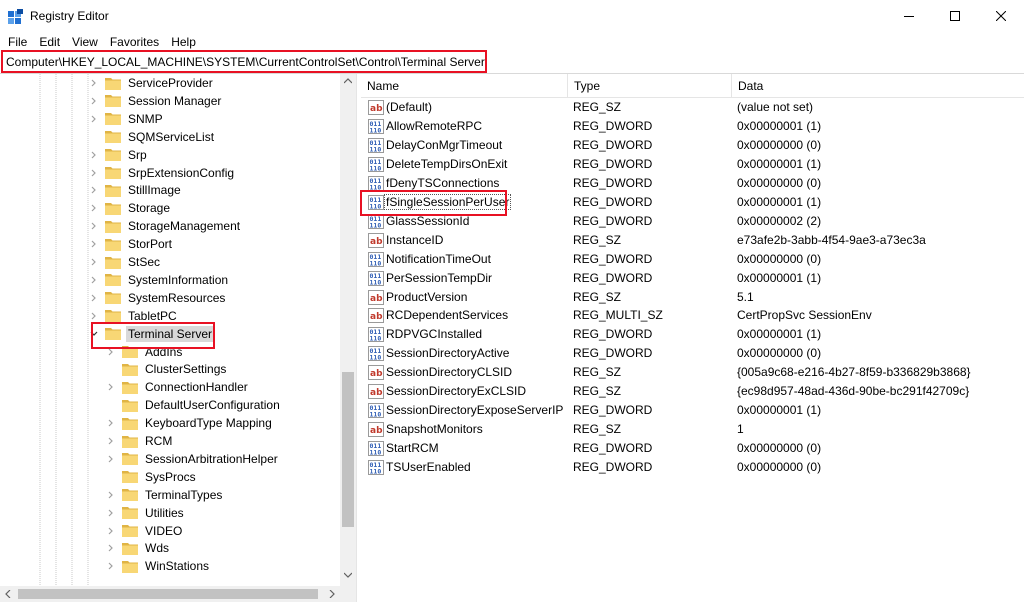 This screenshot has height=602, width=1024. I want to click on minimize-button, so click(909, 16).